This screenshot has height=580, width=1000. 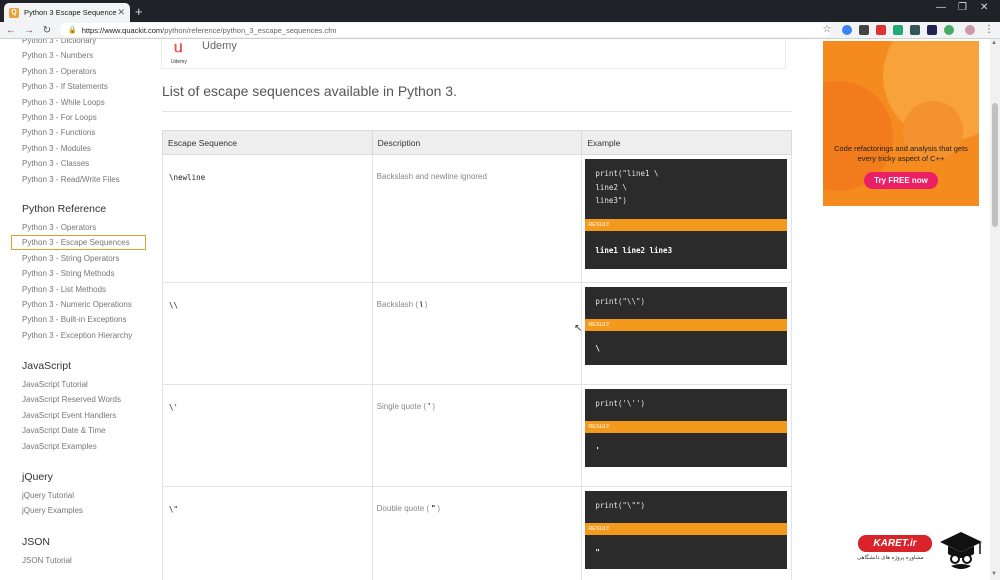 What do you see at coordinates (989, 29) in the screenshot?
I see `menu-kebab-icon: ⋮` at bounding box center [989, 29].